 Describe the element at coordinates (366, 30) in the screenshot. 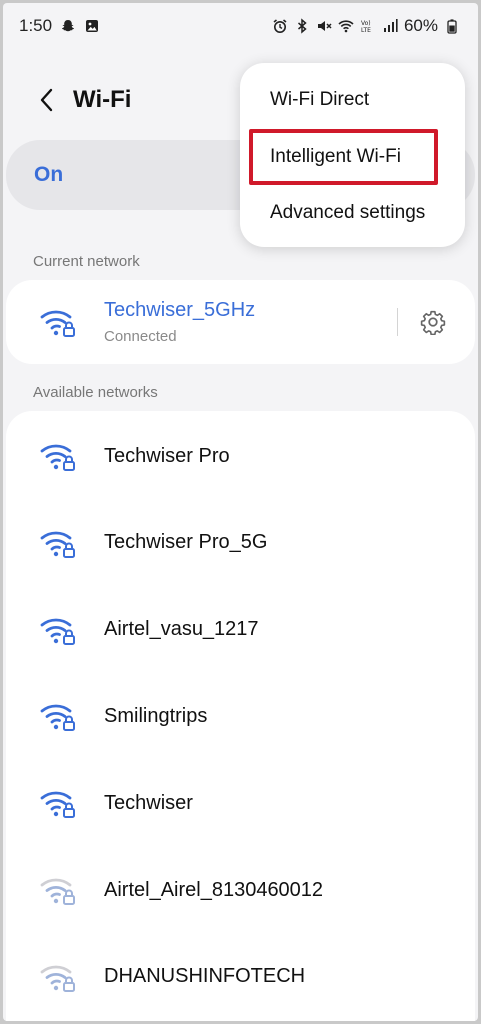

I see `svg-text: LTE` at that location.